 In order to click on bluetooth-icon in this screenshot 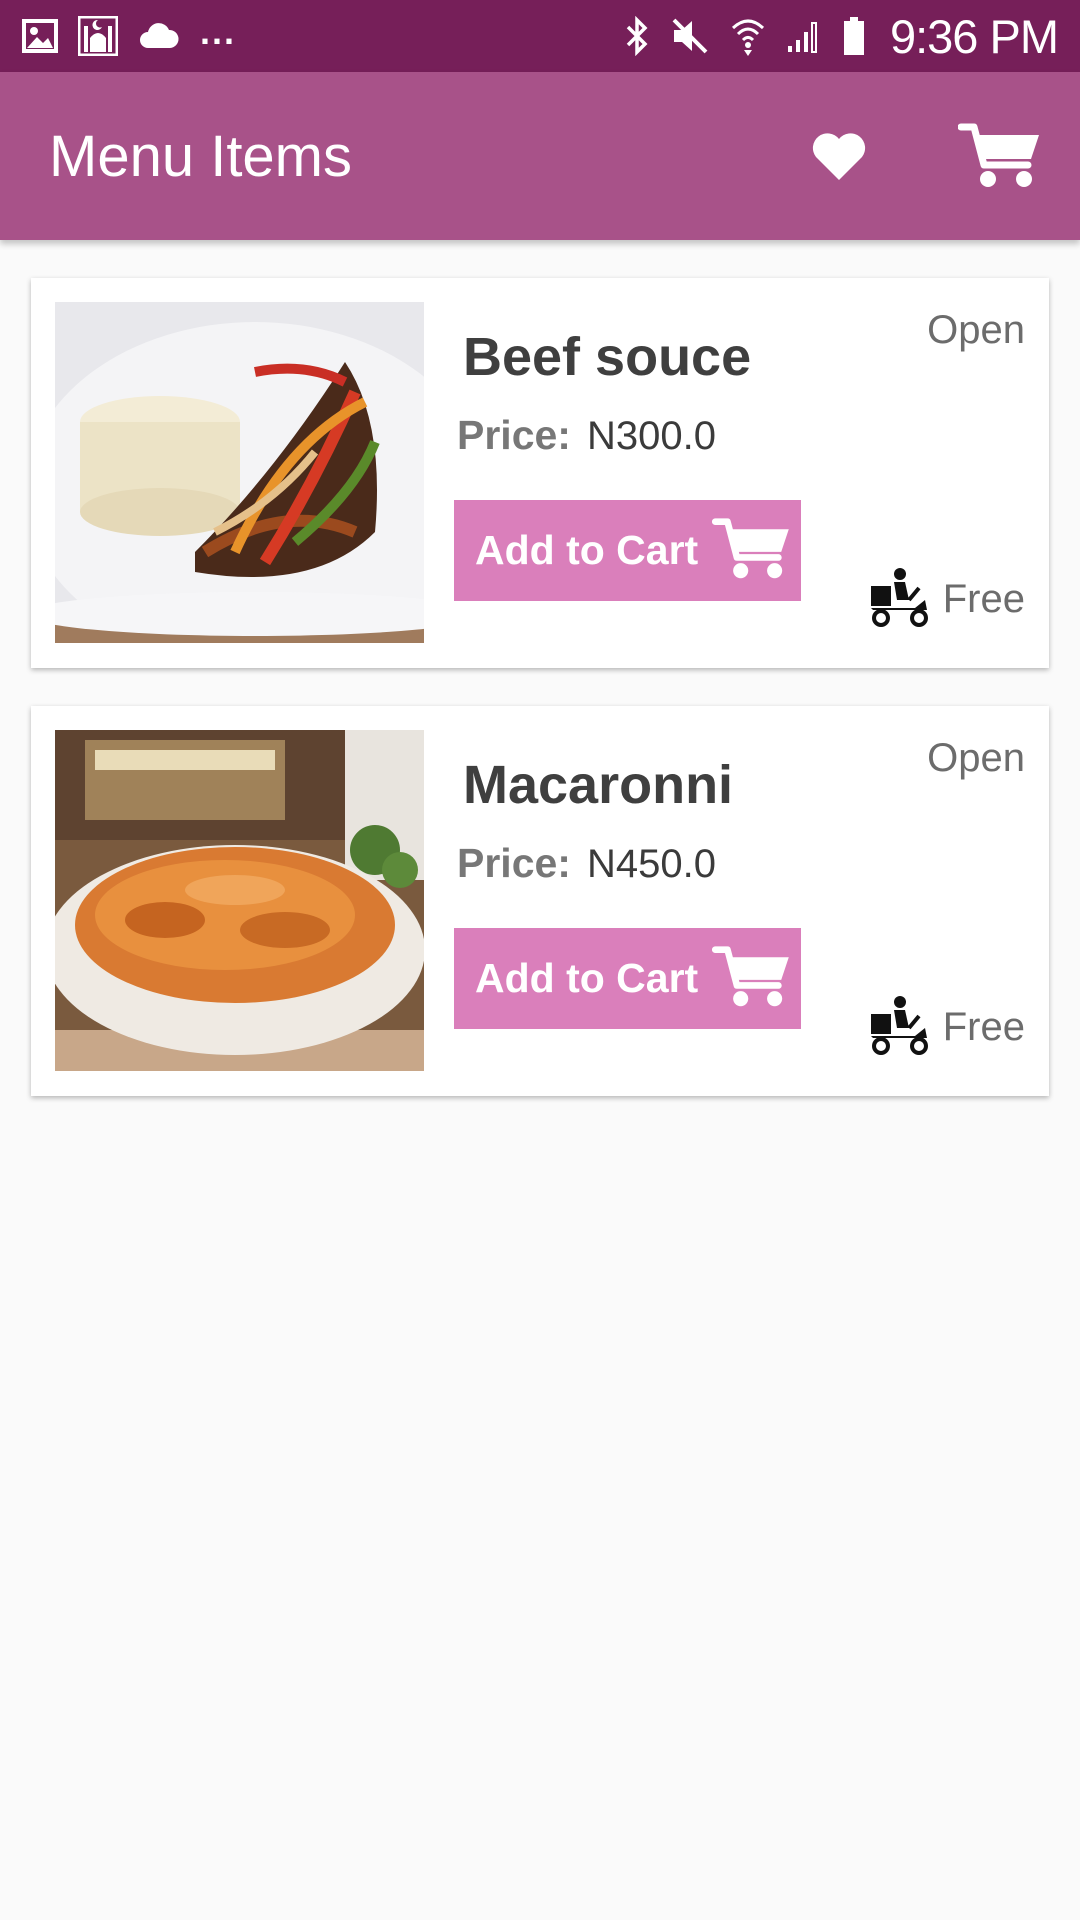, I will do `click(637, 36)`.